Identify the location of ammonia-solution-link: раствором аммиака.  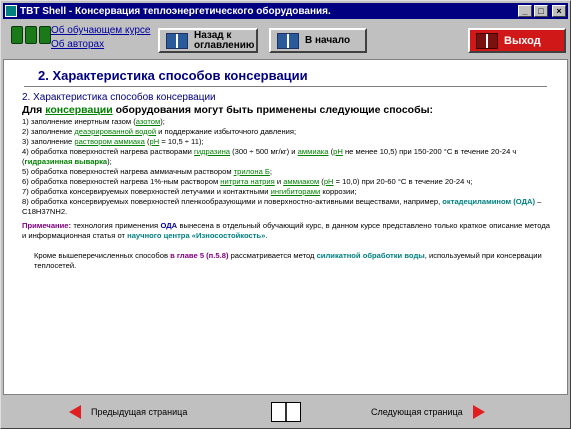
(109, 141).